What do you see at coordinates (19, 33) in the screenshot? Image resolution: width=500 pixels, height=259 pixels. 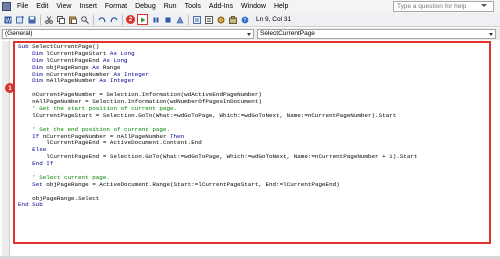 I see `object-dropdown-value: (General)` at bounding box center [19, 33].